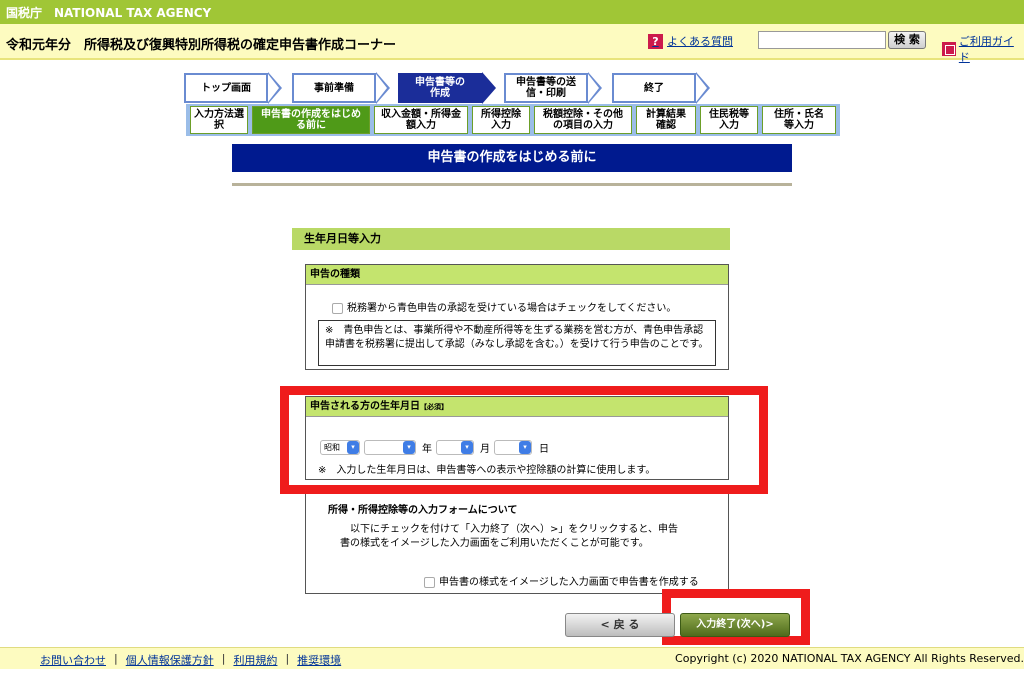  What do you see at coordinates (700, 41) in the screenshot?
I see `faq-label: よくある質問` at bounding box center [700, 41].